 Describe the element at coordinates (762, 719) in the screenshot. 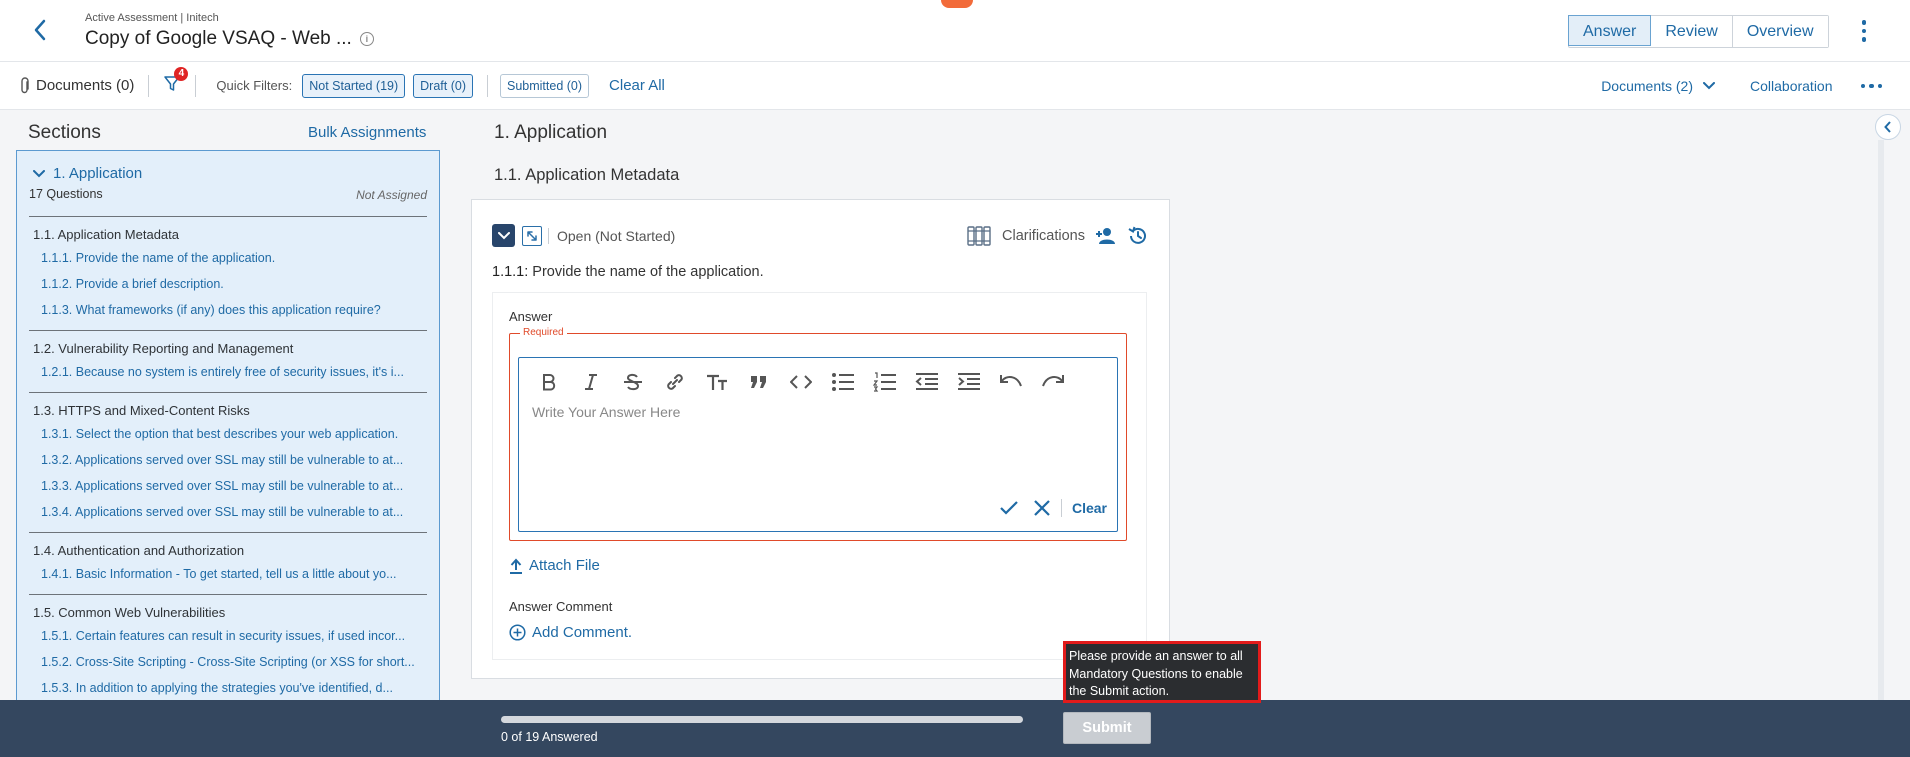

I see `progress-bar` at that location.